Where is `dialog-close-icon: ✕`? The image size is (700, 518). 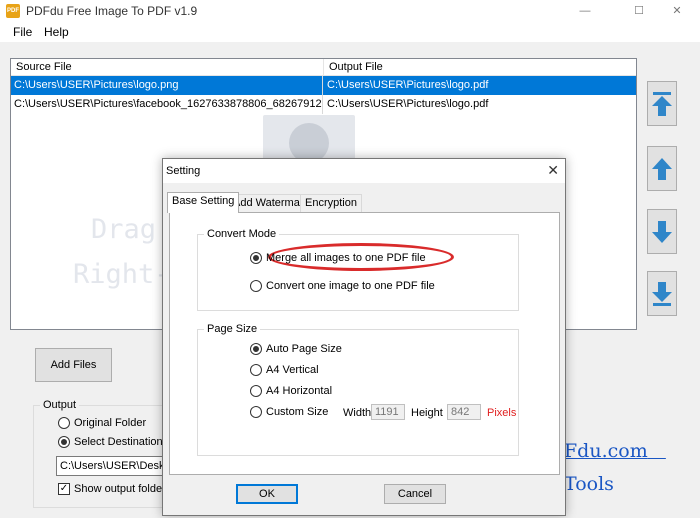 dialog-close-icon: ✕ is located at coordinates (553, 170).